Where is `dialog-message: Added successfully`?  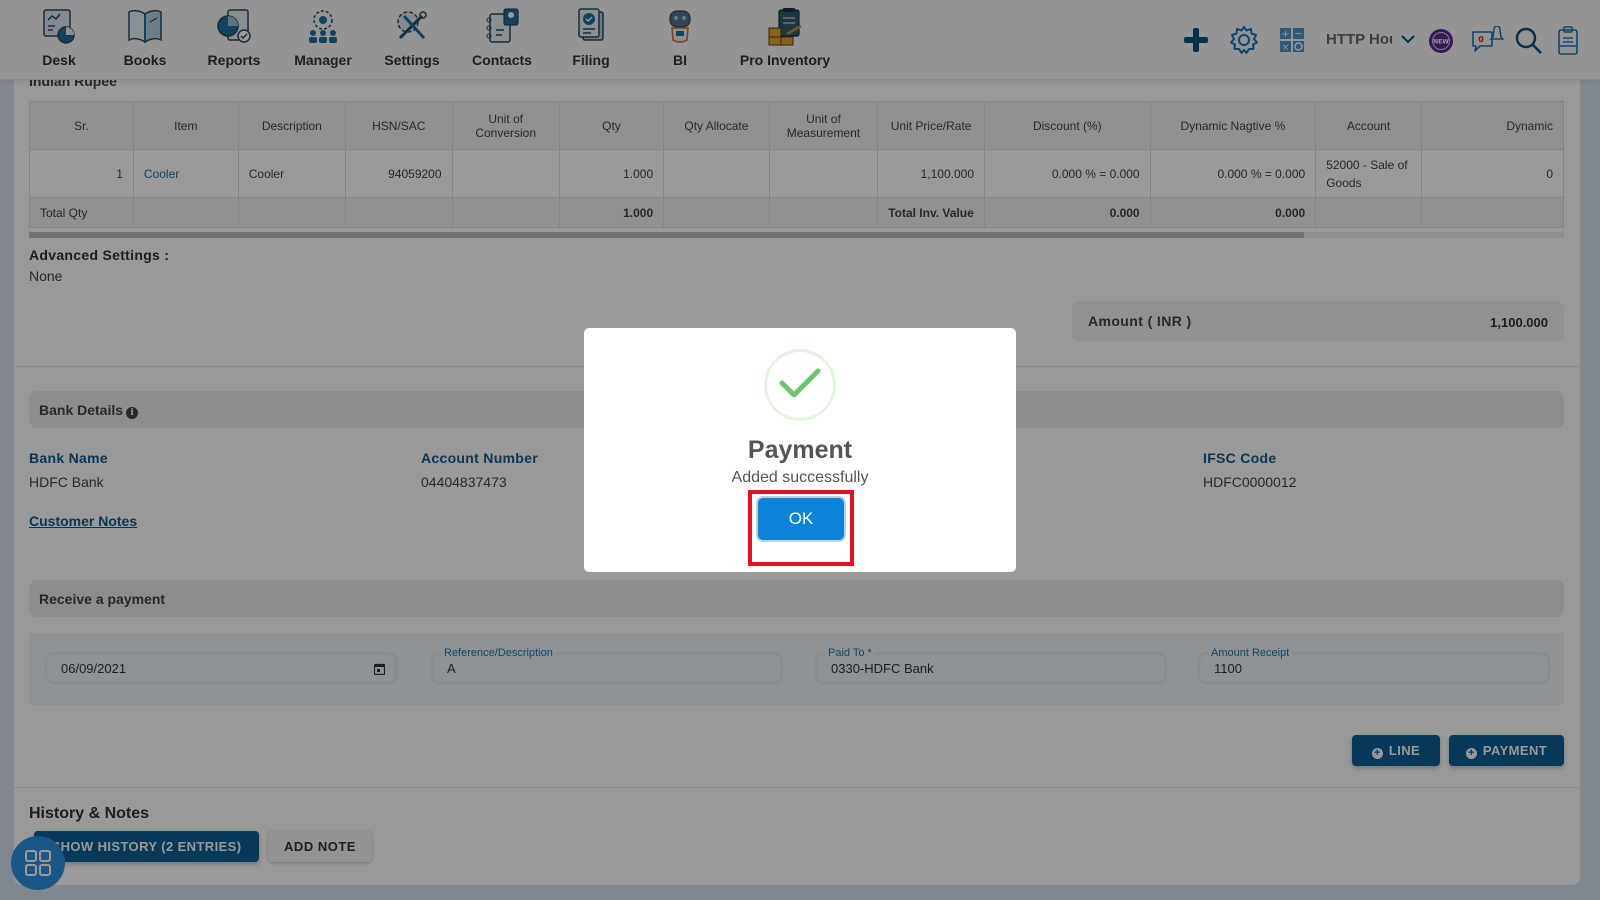
dialog-message: Added successfully is located at coordinates (800, 477).